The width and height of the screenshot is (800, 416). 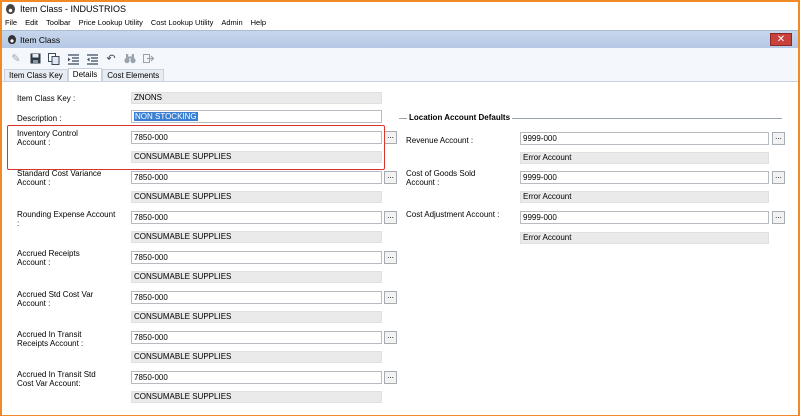 What do you see at coordinates (59, 173) in the screenshot?
I see `std-cost-variance-label-1: Standard Cost Variance` at bounding box center [59, 173].